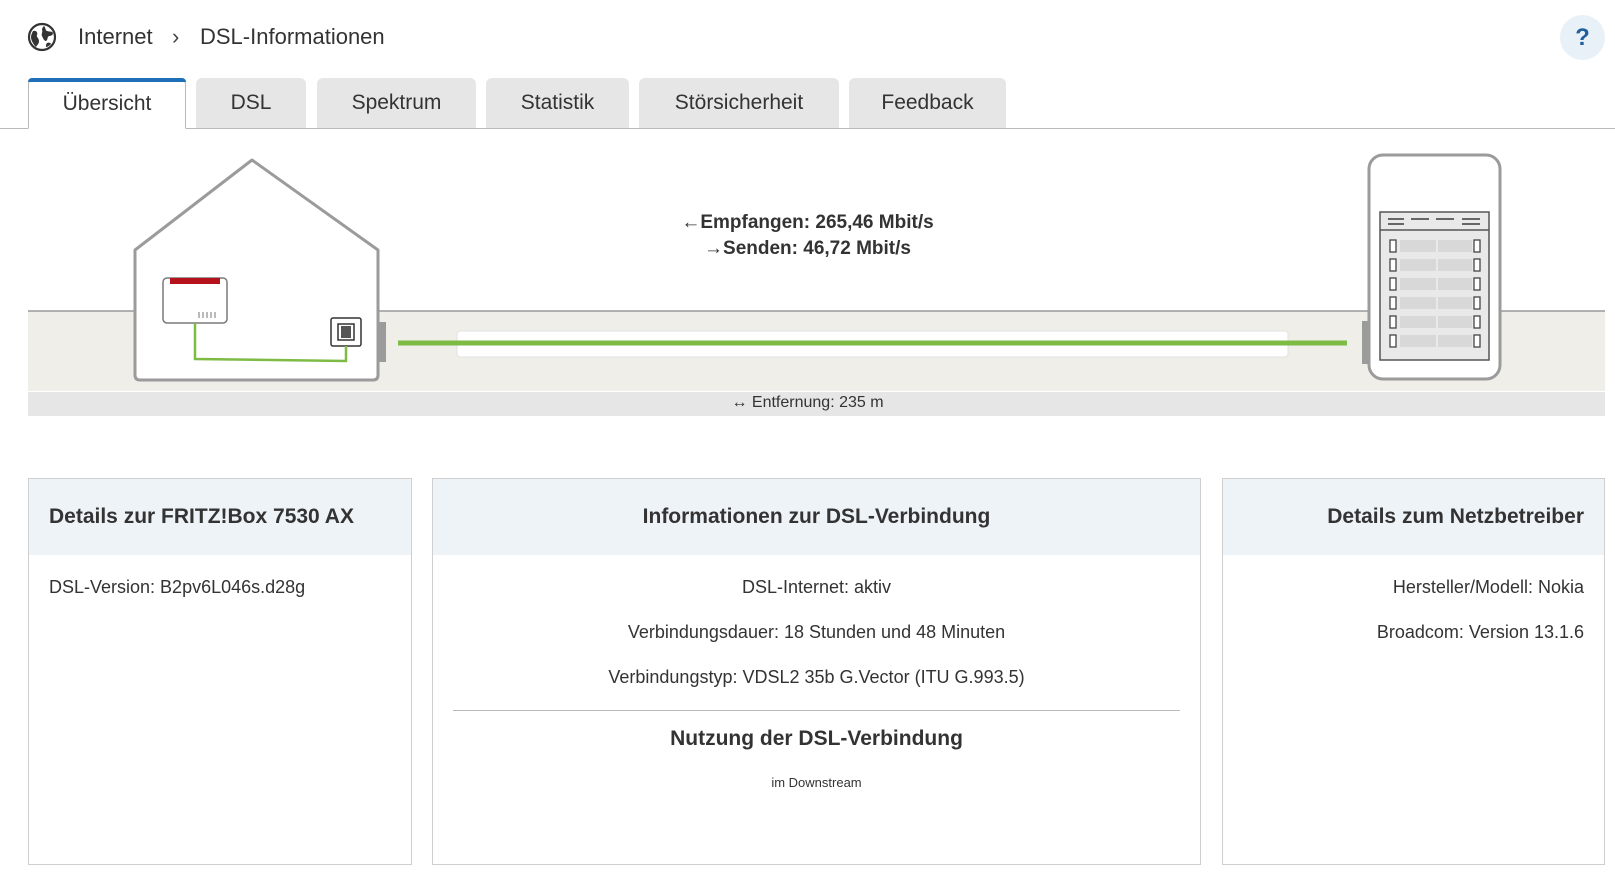 This screenshot has width=1615, height=880. I want to click on divider, so click(816, 710).